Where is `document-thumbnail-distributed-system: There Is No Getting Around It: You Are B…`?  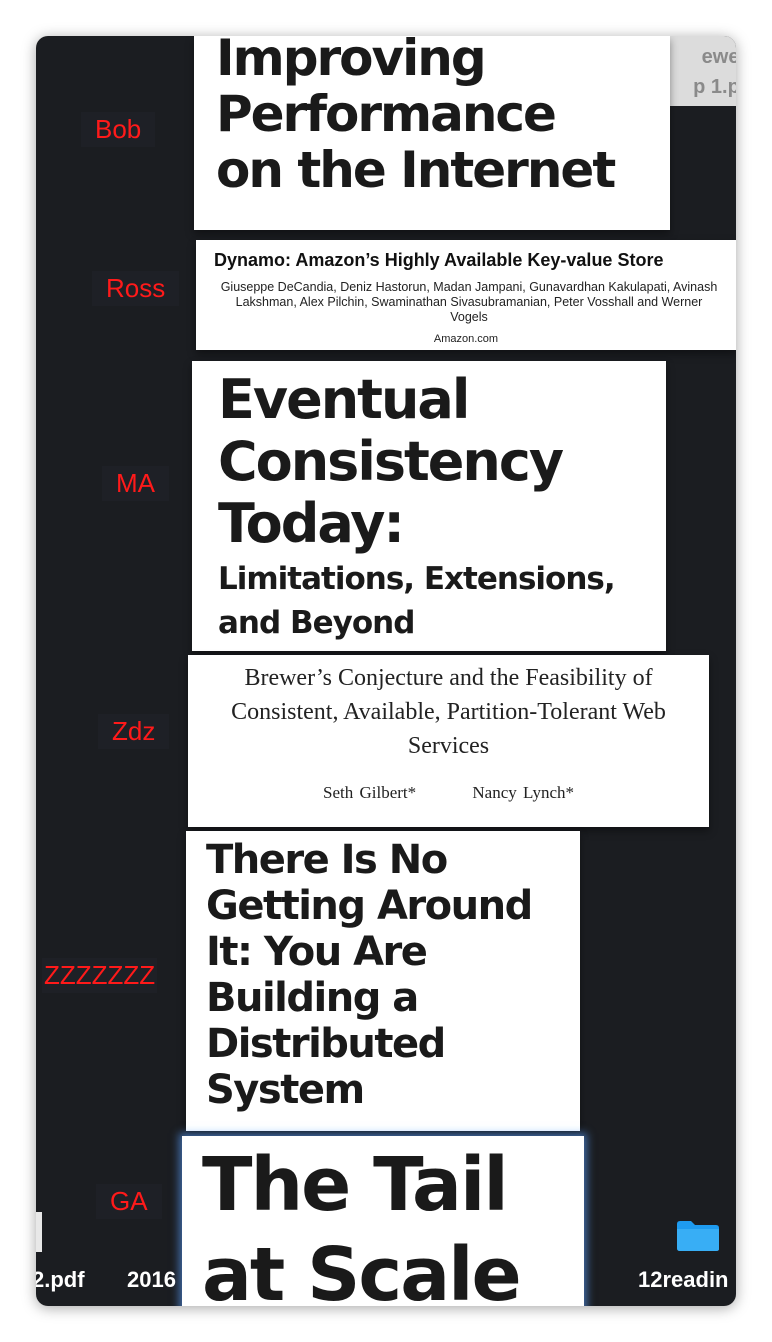
document-thumbnail-distributed-system: There Is No Getting Around It: You Are B… is located at coordinates (383, 981).